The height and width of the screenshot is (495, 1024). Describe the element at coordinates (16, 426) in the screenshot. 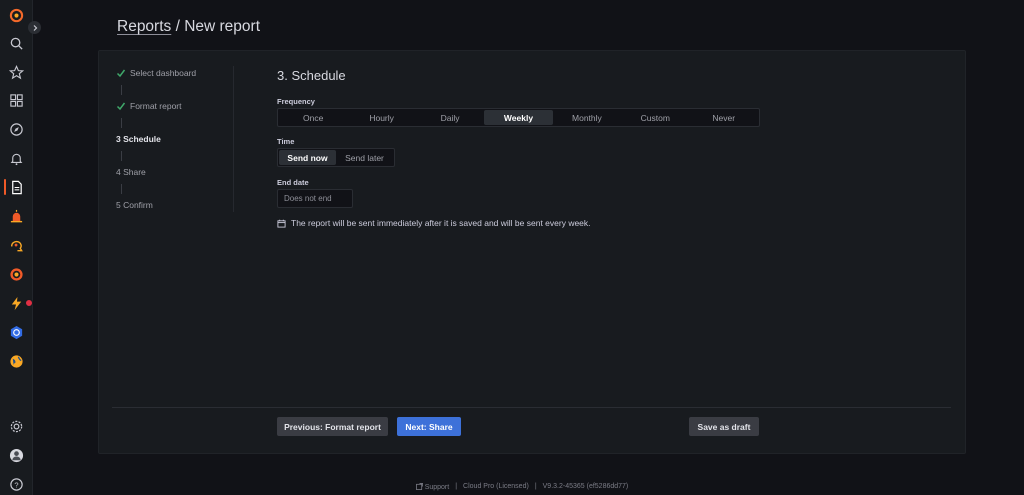

I see `gear-icon` at that location.